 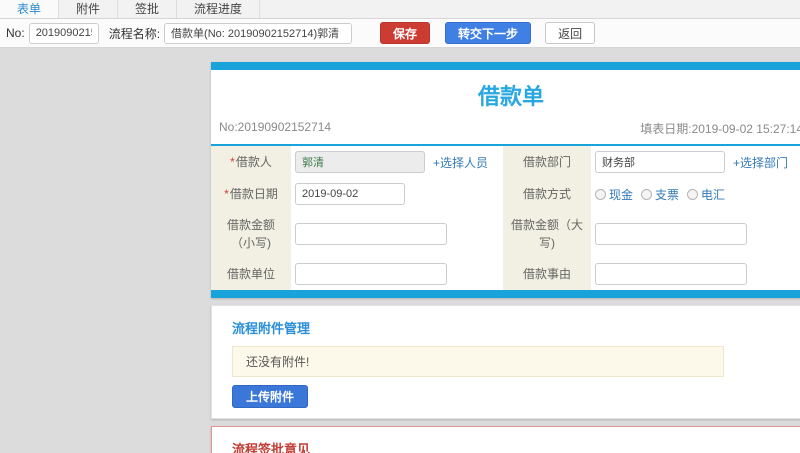 What do you see at coordinates (405, 33) in the screenshot?
I see `save-button: 保存` at bounding box center [405, 33].